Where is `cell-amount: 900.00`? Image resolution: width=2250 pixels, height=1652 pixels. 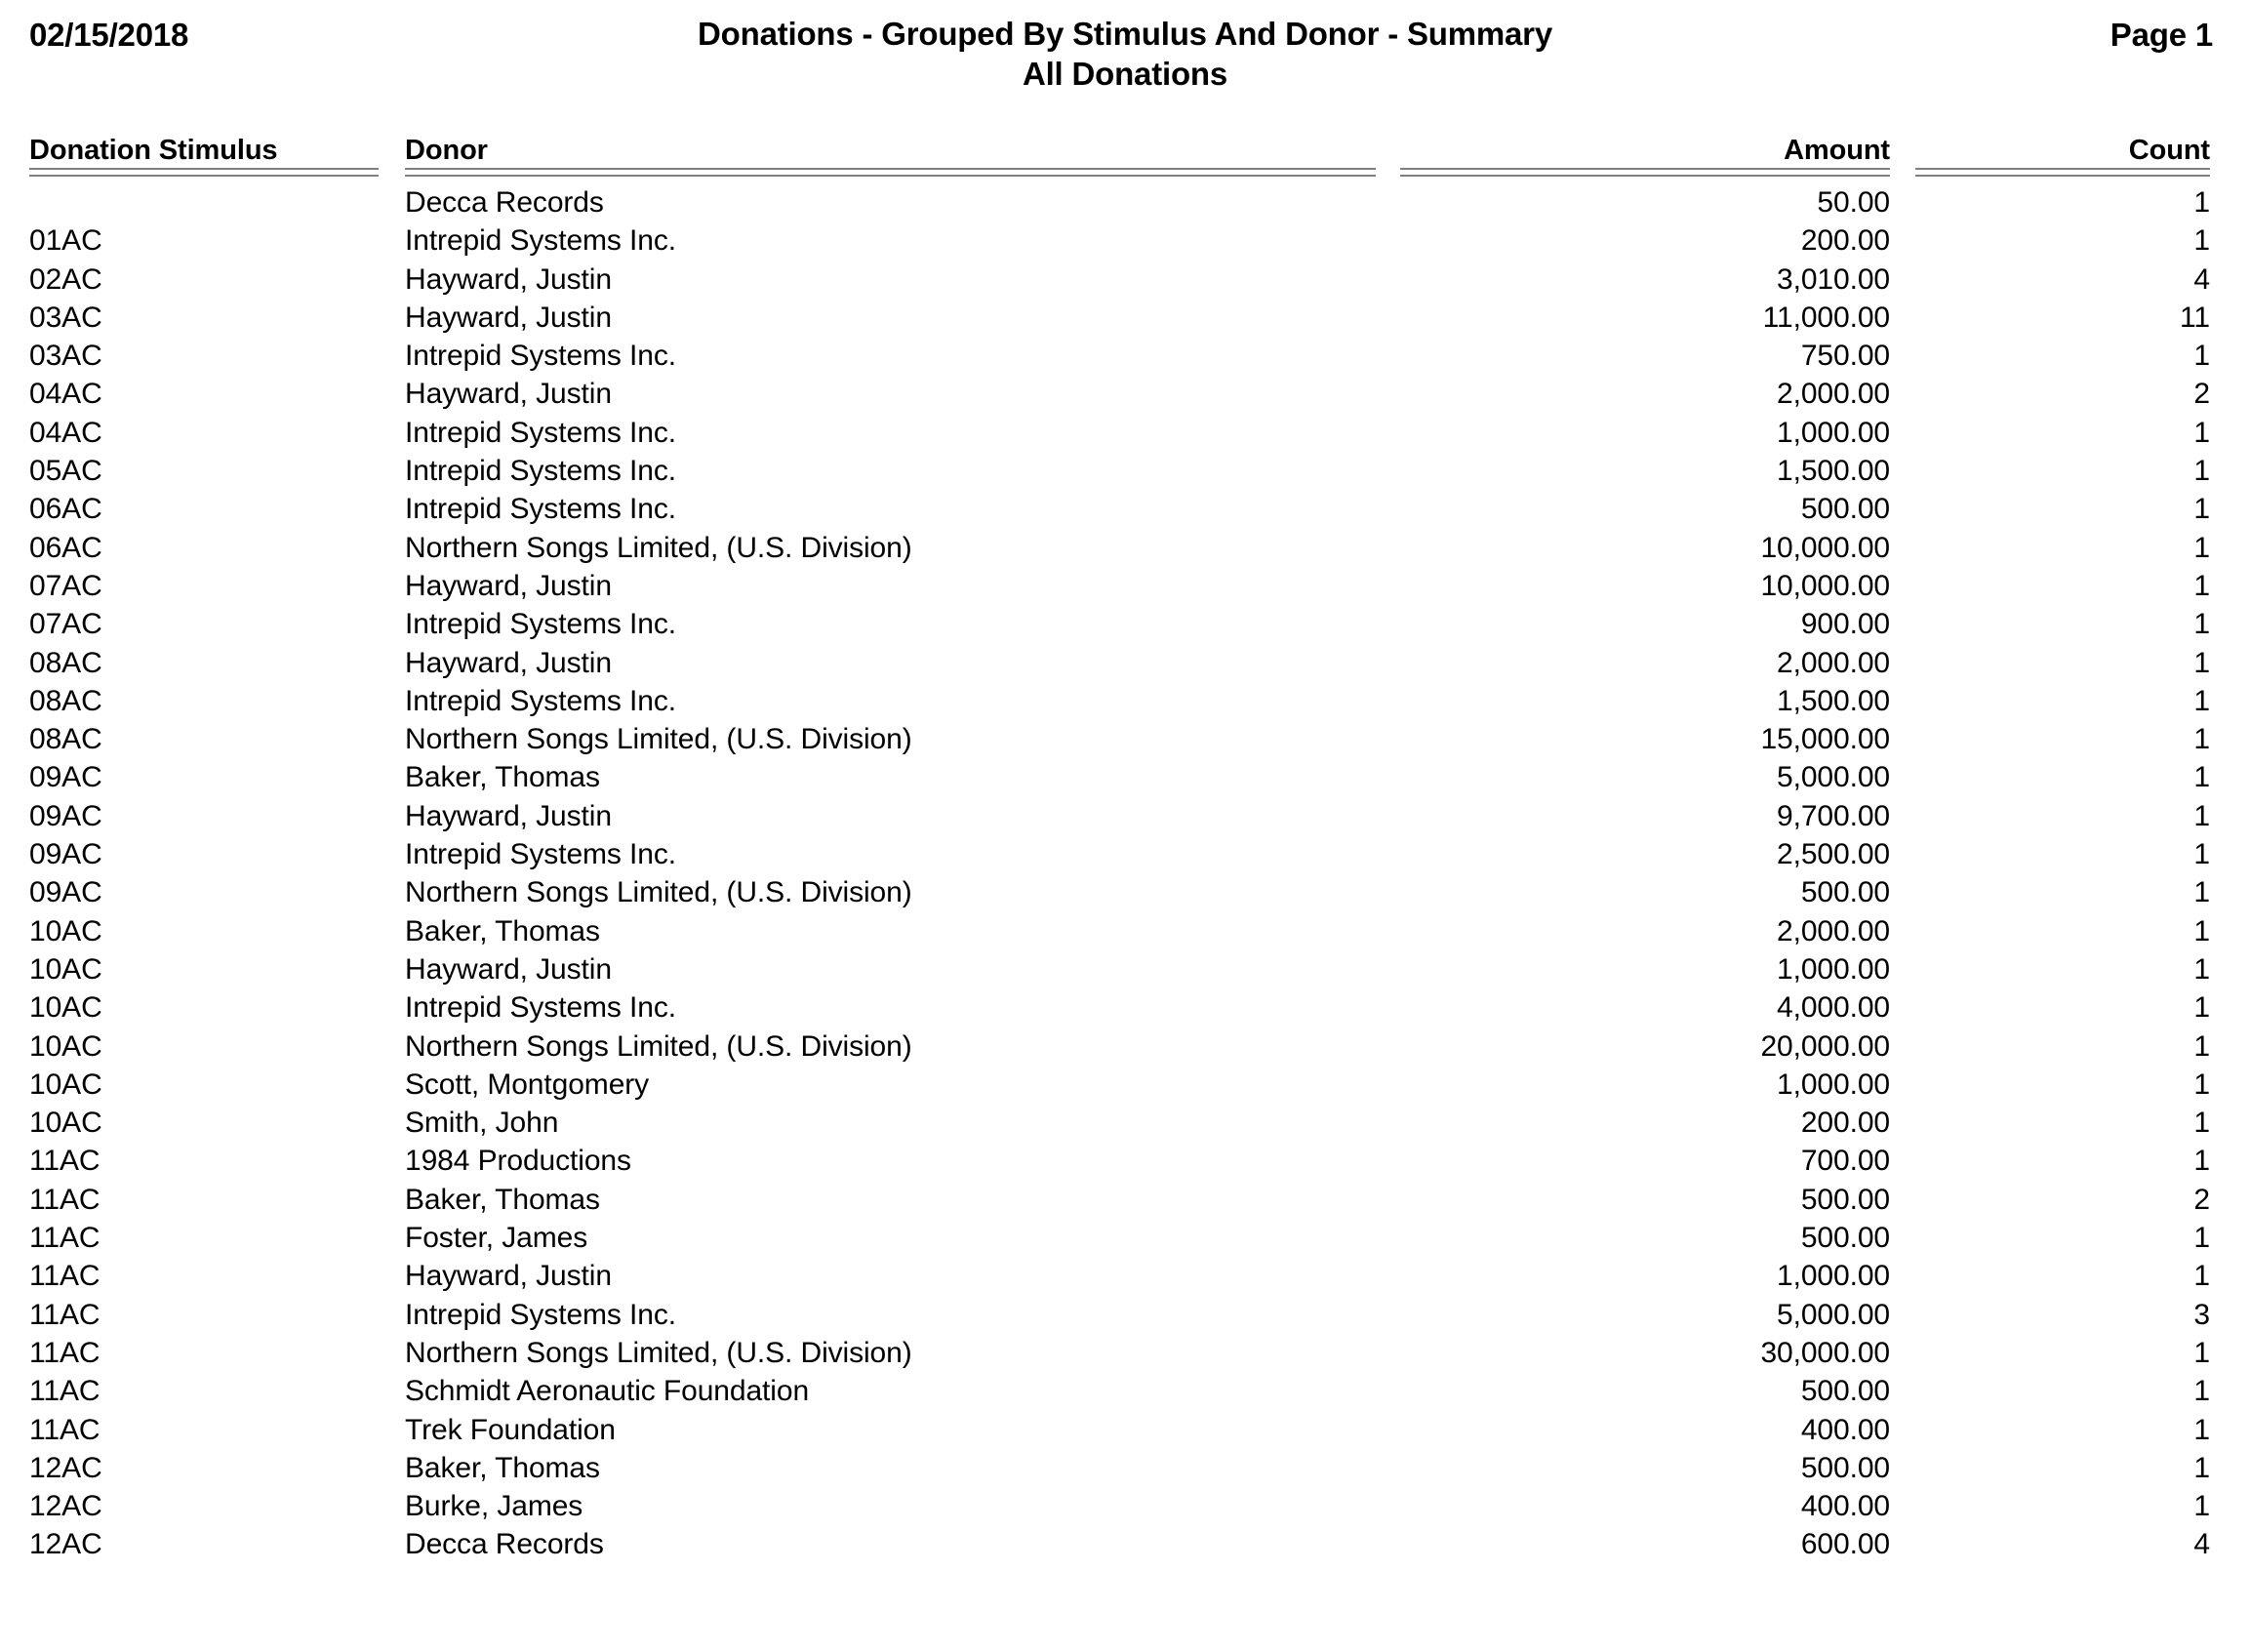
cell-amount: 900.00 is located at coordinates (1845, 625).